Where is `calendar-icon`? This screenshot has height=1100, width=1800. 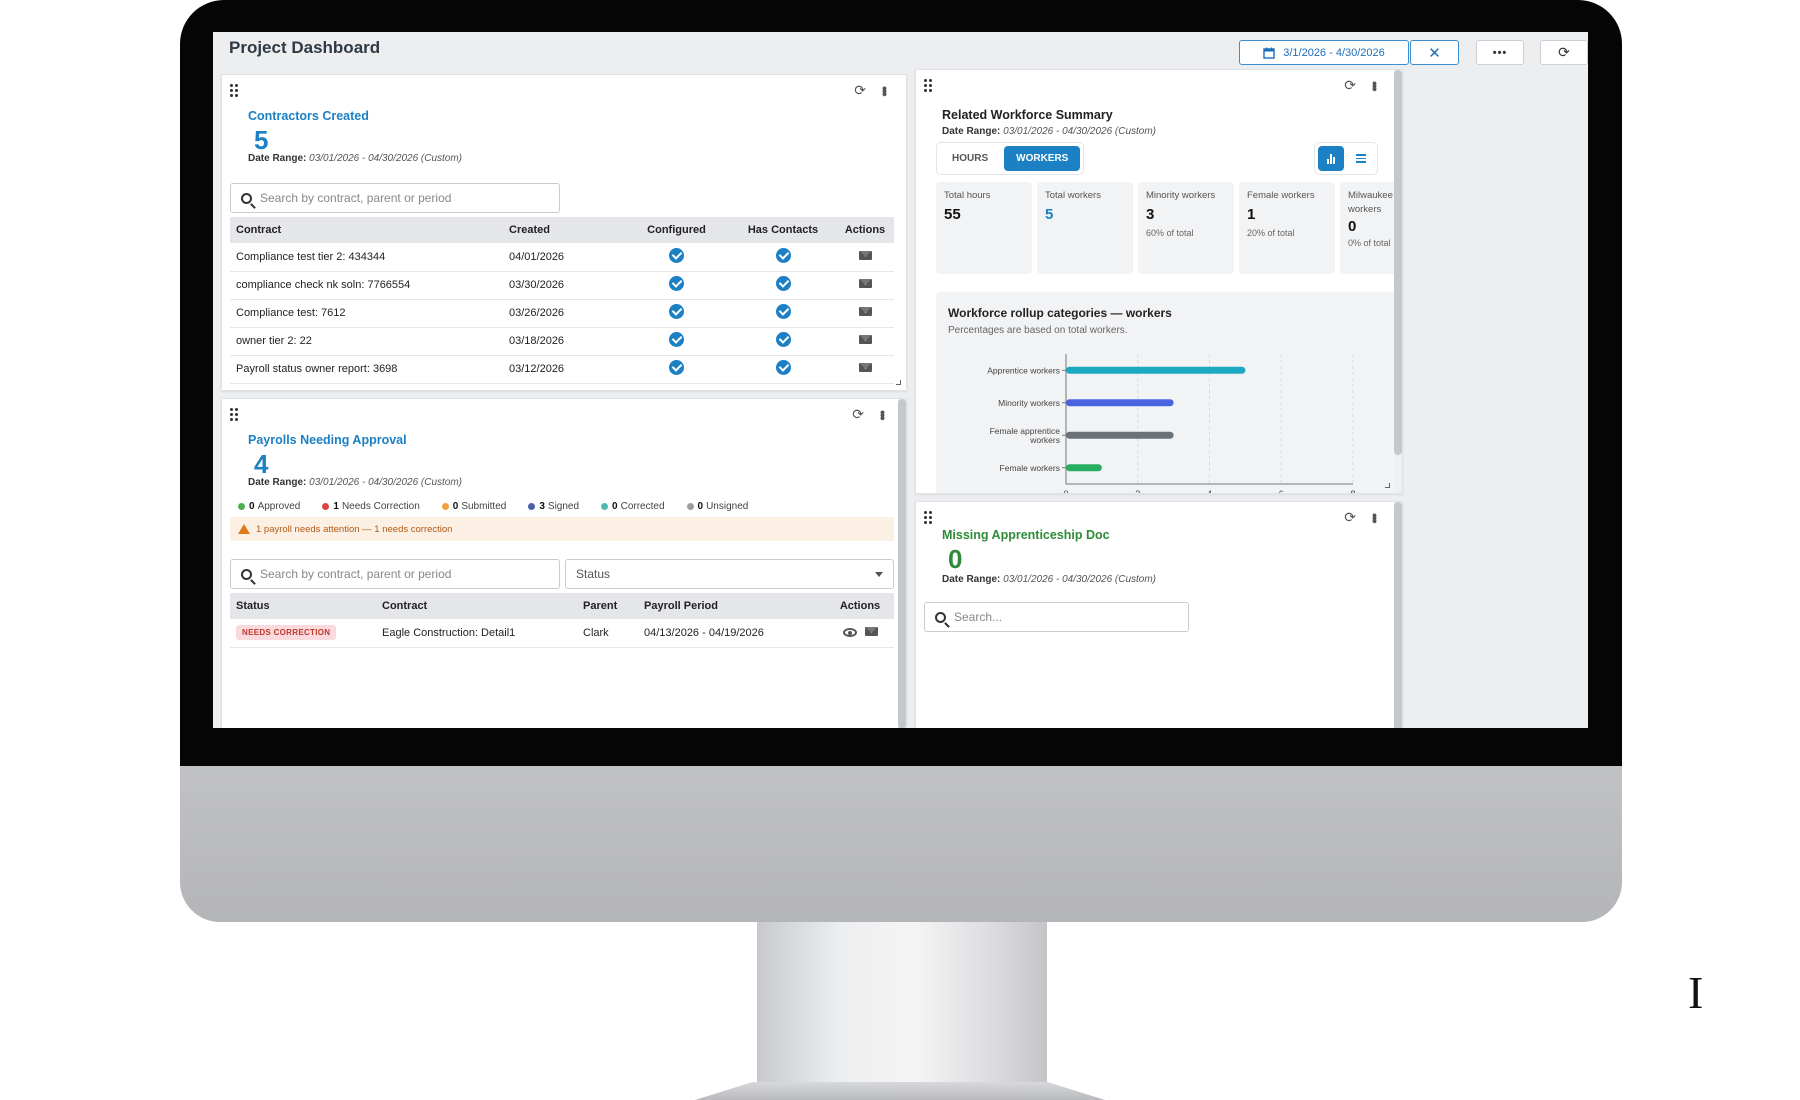 calendar-icon is located at coordinates (1269, 53).